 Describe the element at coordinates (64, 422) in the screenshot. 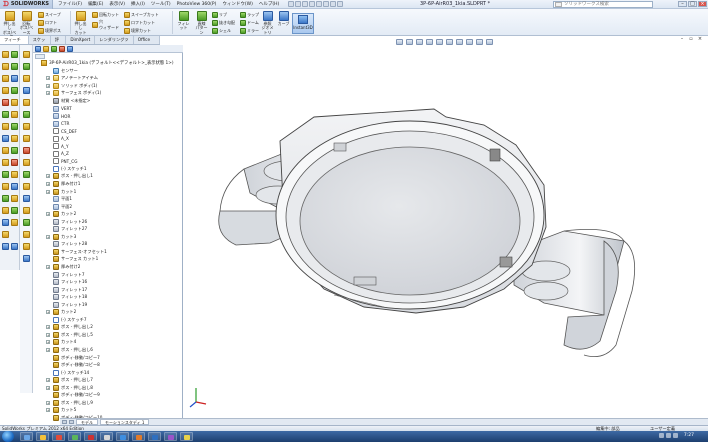

I see `scroll-left-icon` at that location.